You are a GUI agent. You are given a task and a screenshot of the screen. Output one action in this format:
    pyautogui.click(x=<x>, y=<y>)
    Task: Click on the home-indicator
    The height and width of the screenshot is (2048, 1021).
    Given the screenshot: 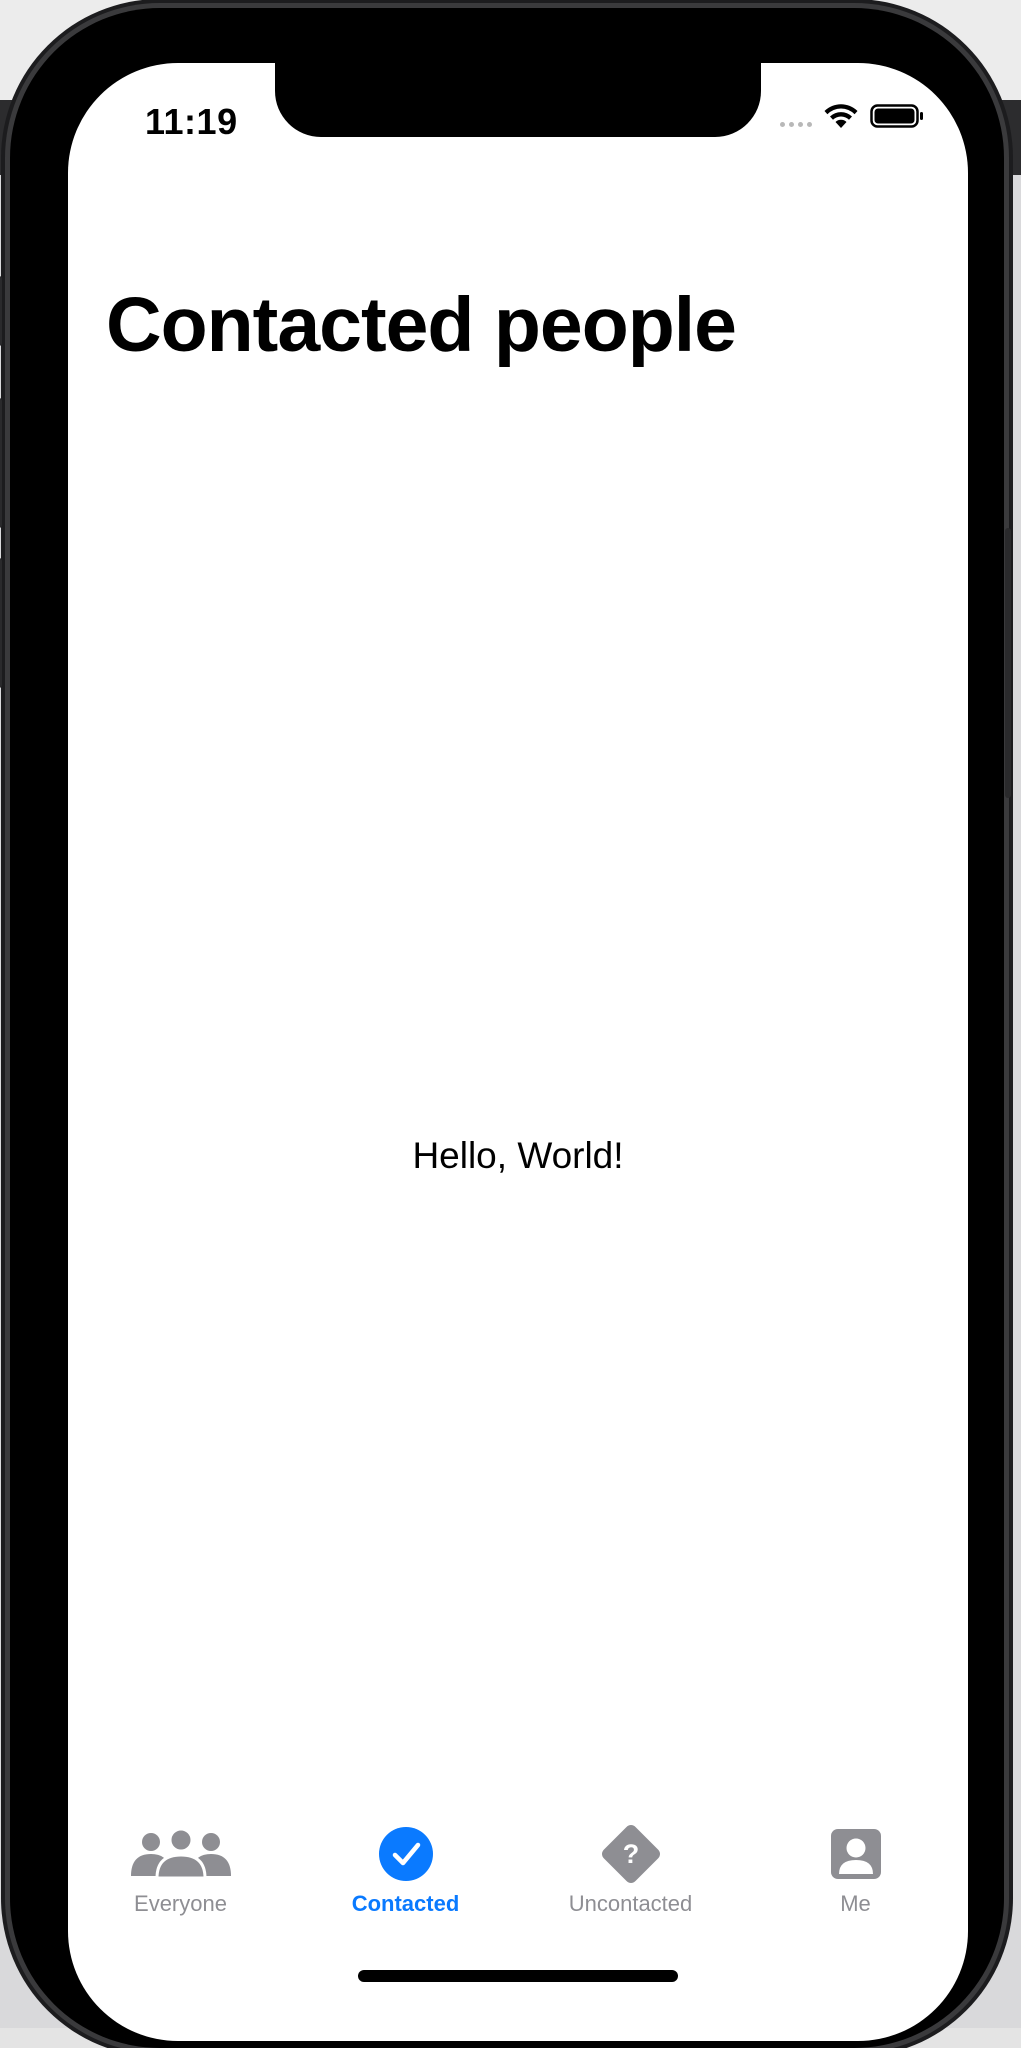 What is the action you would take?
    pyautogui.click(x=518, y=1976)
    